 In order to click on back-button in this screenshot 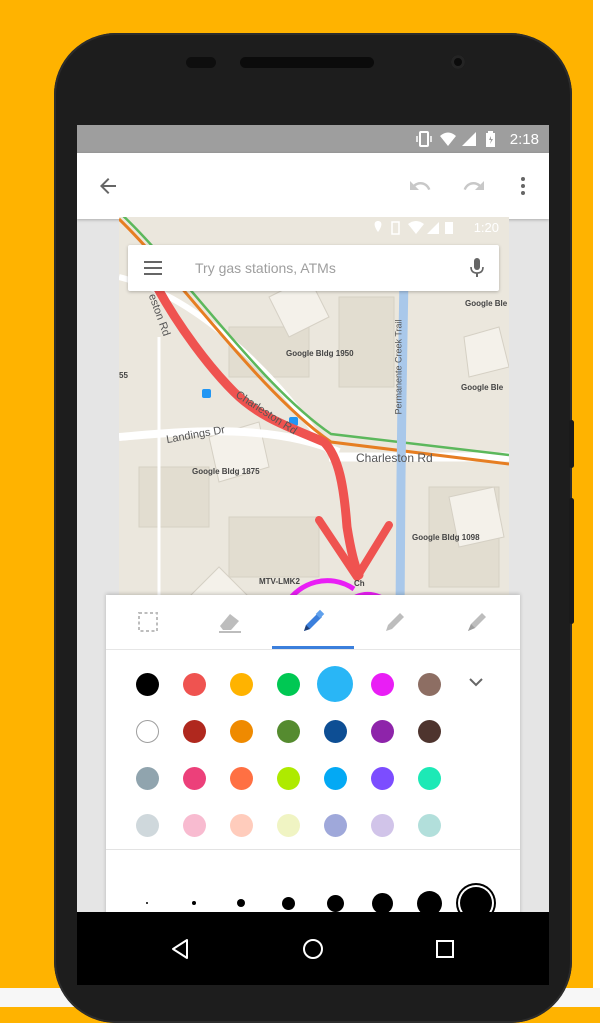, I will do `click(108, 186)`.